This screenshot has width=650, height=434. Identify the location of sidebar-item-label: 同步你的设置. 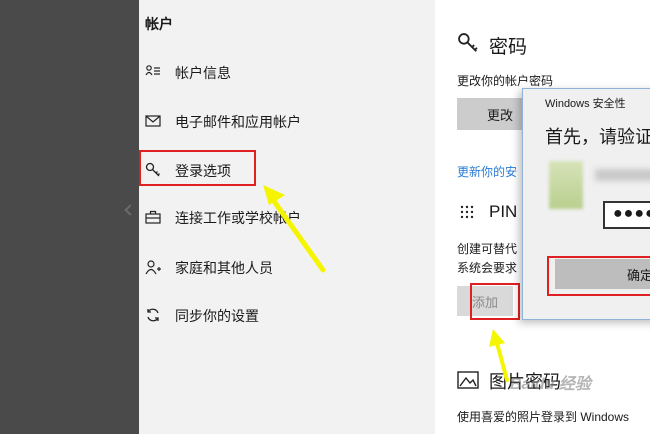
(217, 316).